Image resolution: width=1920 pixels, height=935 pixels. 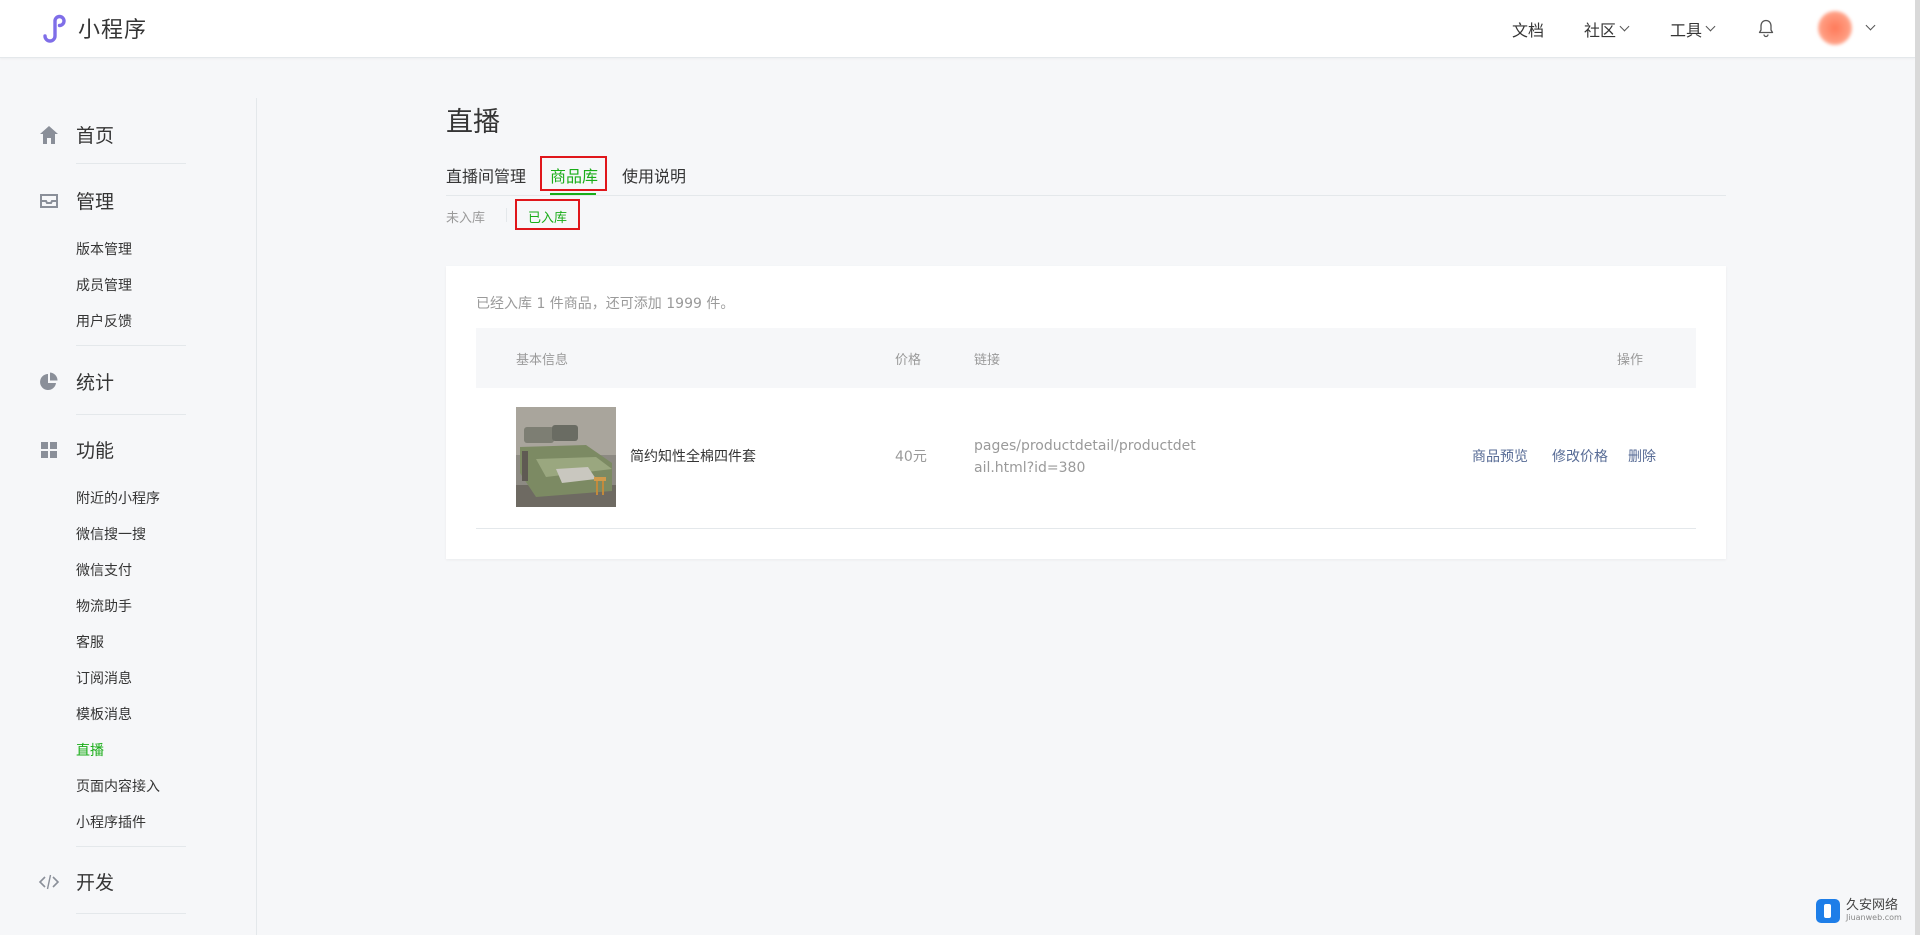 I want to click on sidebar-sub-pay: 微信支付, so click(x=104, y=570).